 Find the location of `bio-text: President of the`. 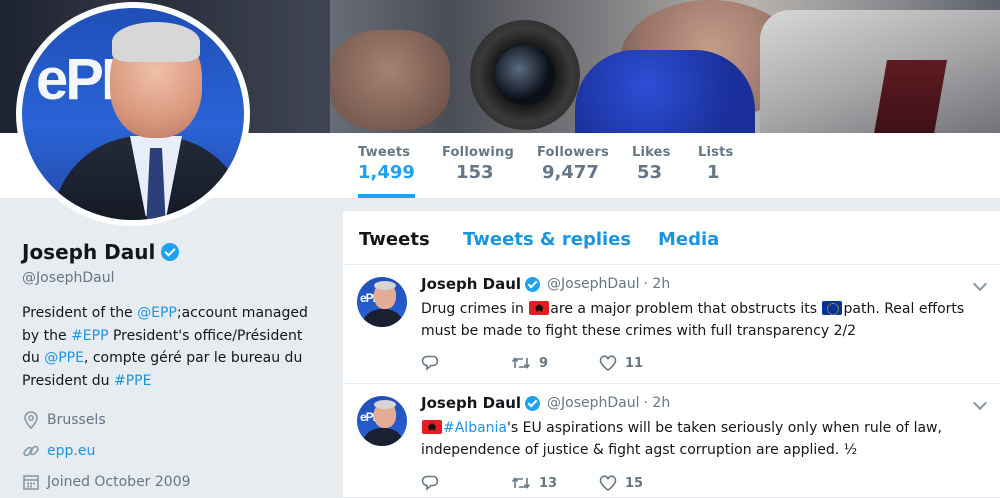

bio-text: President of the is located at coordinates (80, 313).